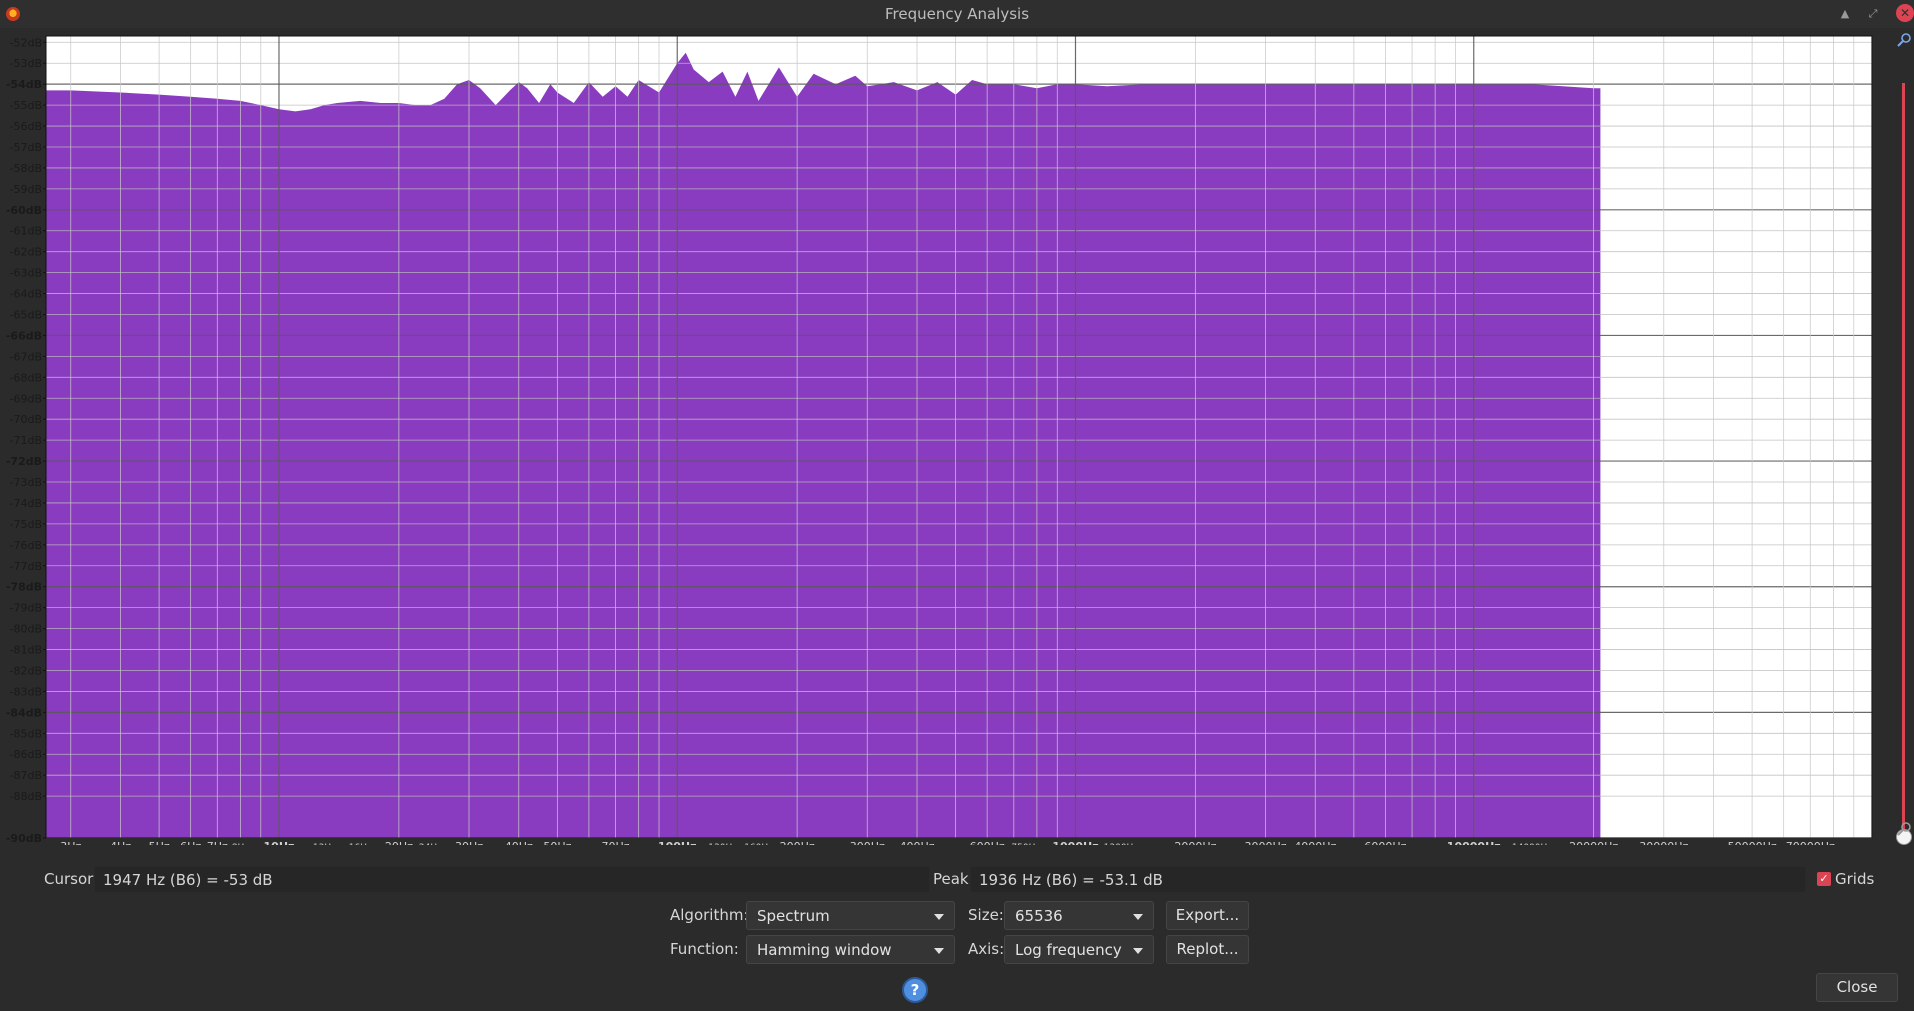 Image resolution: width=1914 pixels, height=1011 pixels. What do you see at coordinates (26, 566) in the screenshot?
I see `y-tick-label: -77dB` at bounding box center [26, 566].